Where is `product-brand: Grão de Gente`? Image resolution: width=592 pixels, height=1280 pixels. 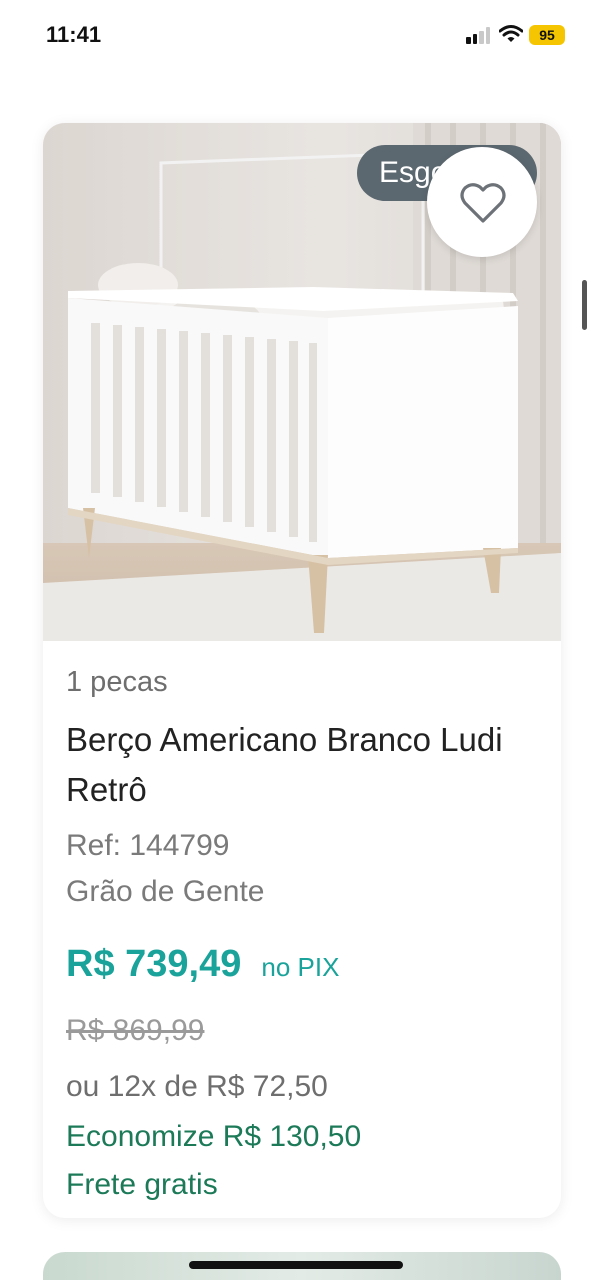
product-brand: Grão de Gente is located at coordinates (165, 891).